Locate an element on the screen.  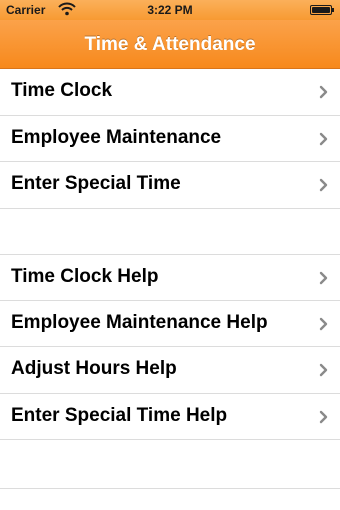
menu-item-label: Enter Special Time is located at coordinates (96, 183).